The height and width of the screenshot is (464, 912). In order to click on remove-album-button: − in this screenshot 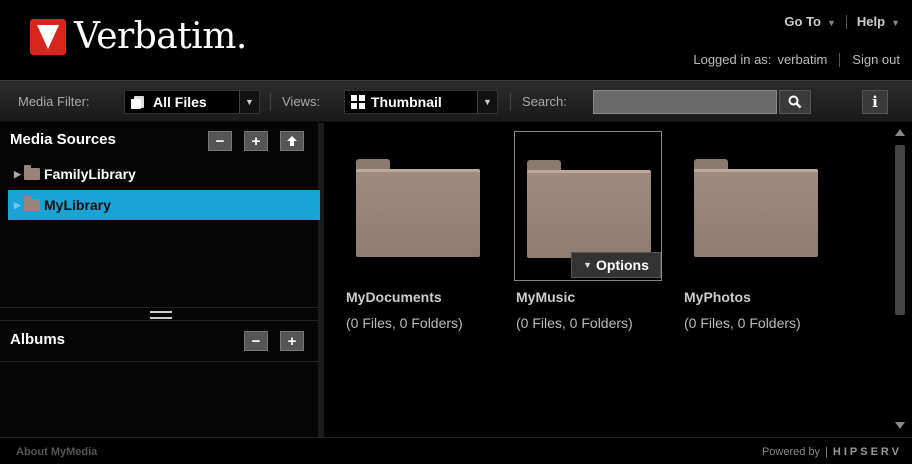, I will do `click(256, 341)`.